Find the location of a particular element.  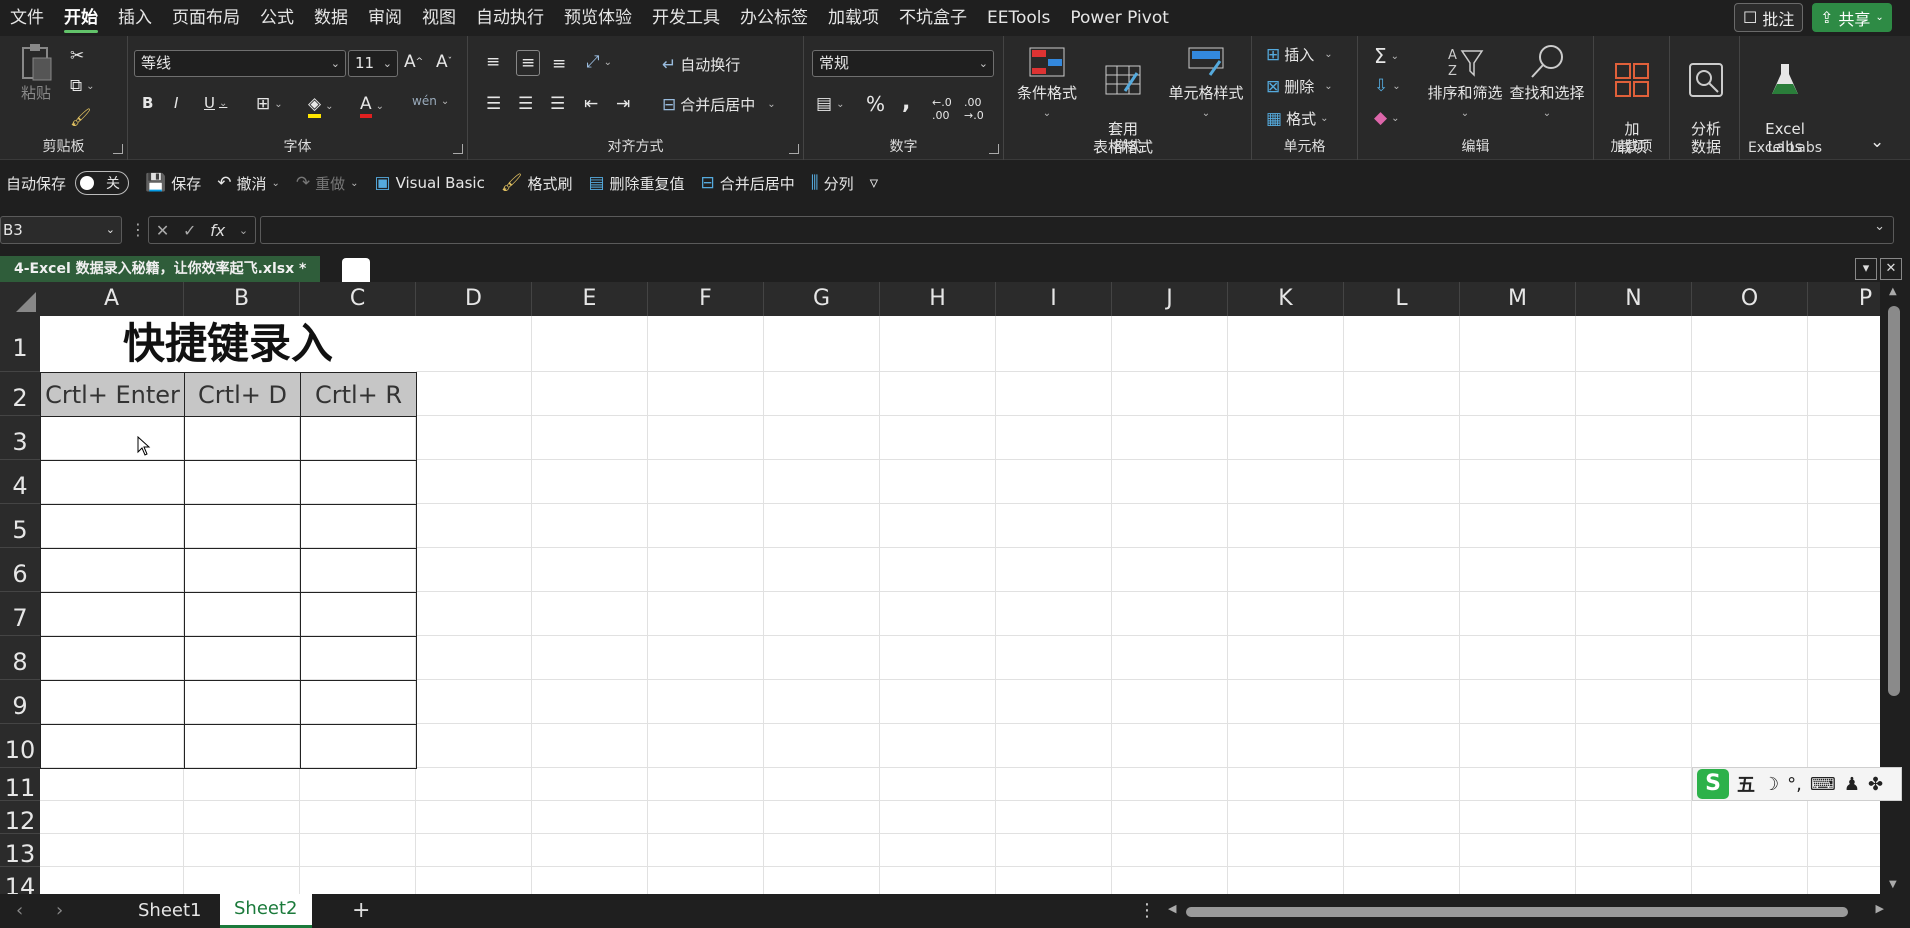

table-header-cell: Crtl+ Enter is located at coordinates (112, 394).